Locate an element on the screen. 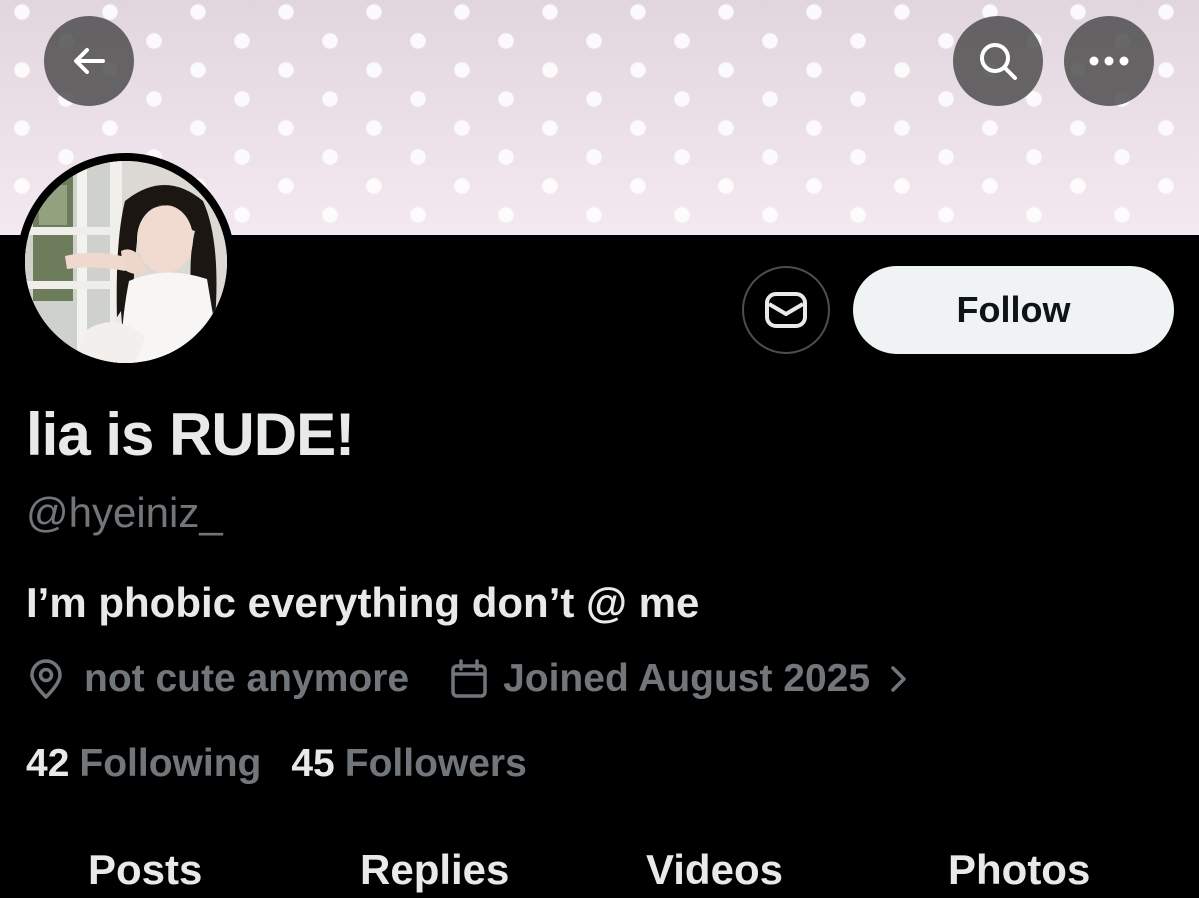 Image resolution: width=1199 pixels, height=898 pixels. search-icon is located at coordinates (998, 61).